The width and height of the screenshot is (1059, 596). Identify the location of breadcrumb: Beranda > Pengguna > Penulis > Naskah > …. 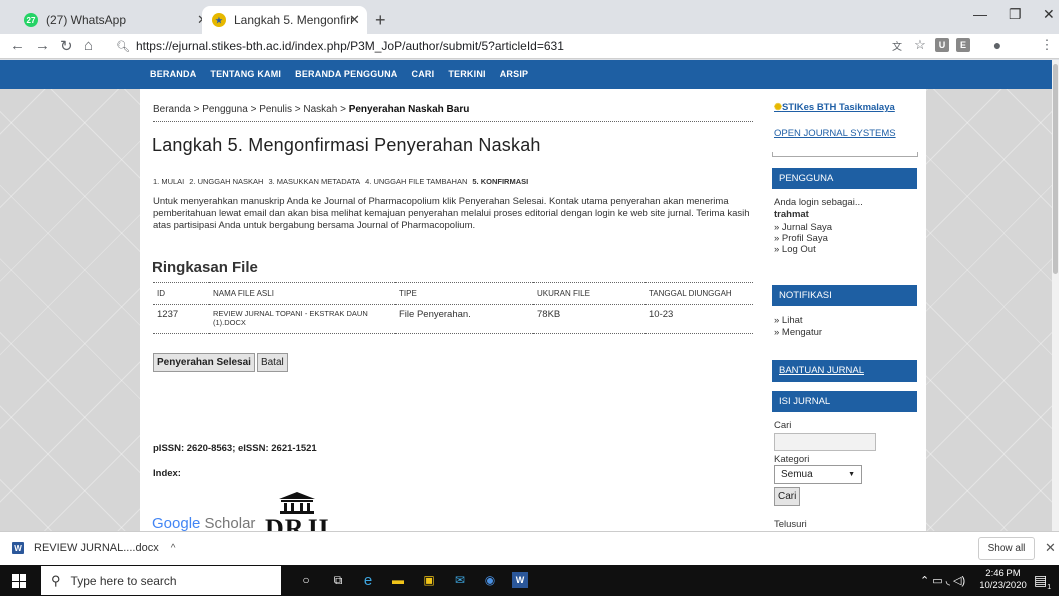
(453, 113).